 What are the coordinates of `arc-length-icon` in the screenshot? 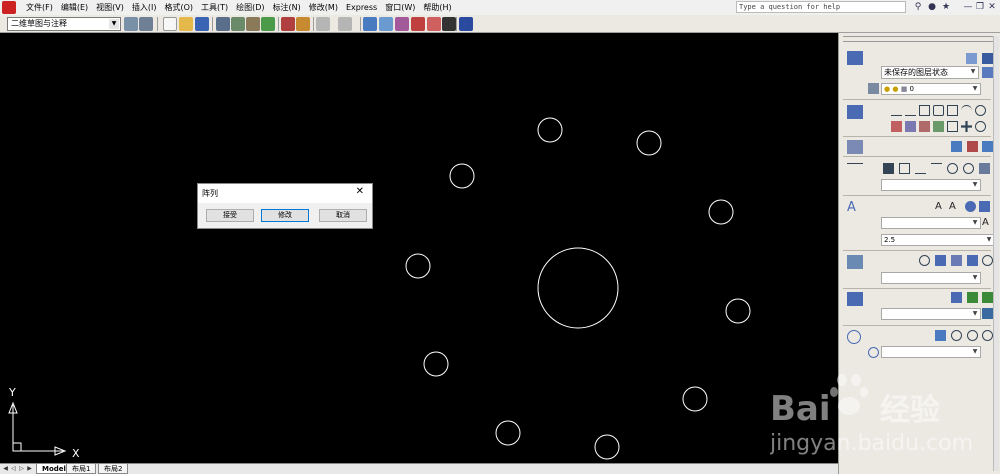 It's located at (920, 168).